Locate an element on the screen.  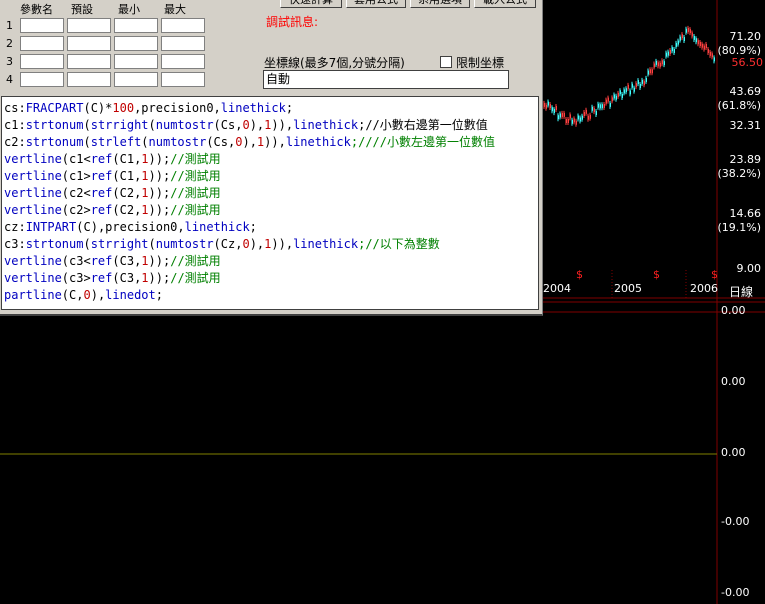
fib-label: (61.8%) is located at coordinates (739, 105).